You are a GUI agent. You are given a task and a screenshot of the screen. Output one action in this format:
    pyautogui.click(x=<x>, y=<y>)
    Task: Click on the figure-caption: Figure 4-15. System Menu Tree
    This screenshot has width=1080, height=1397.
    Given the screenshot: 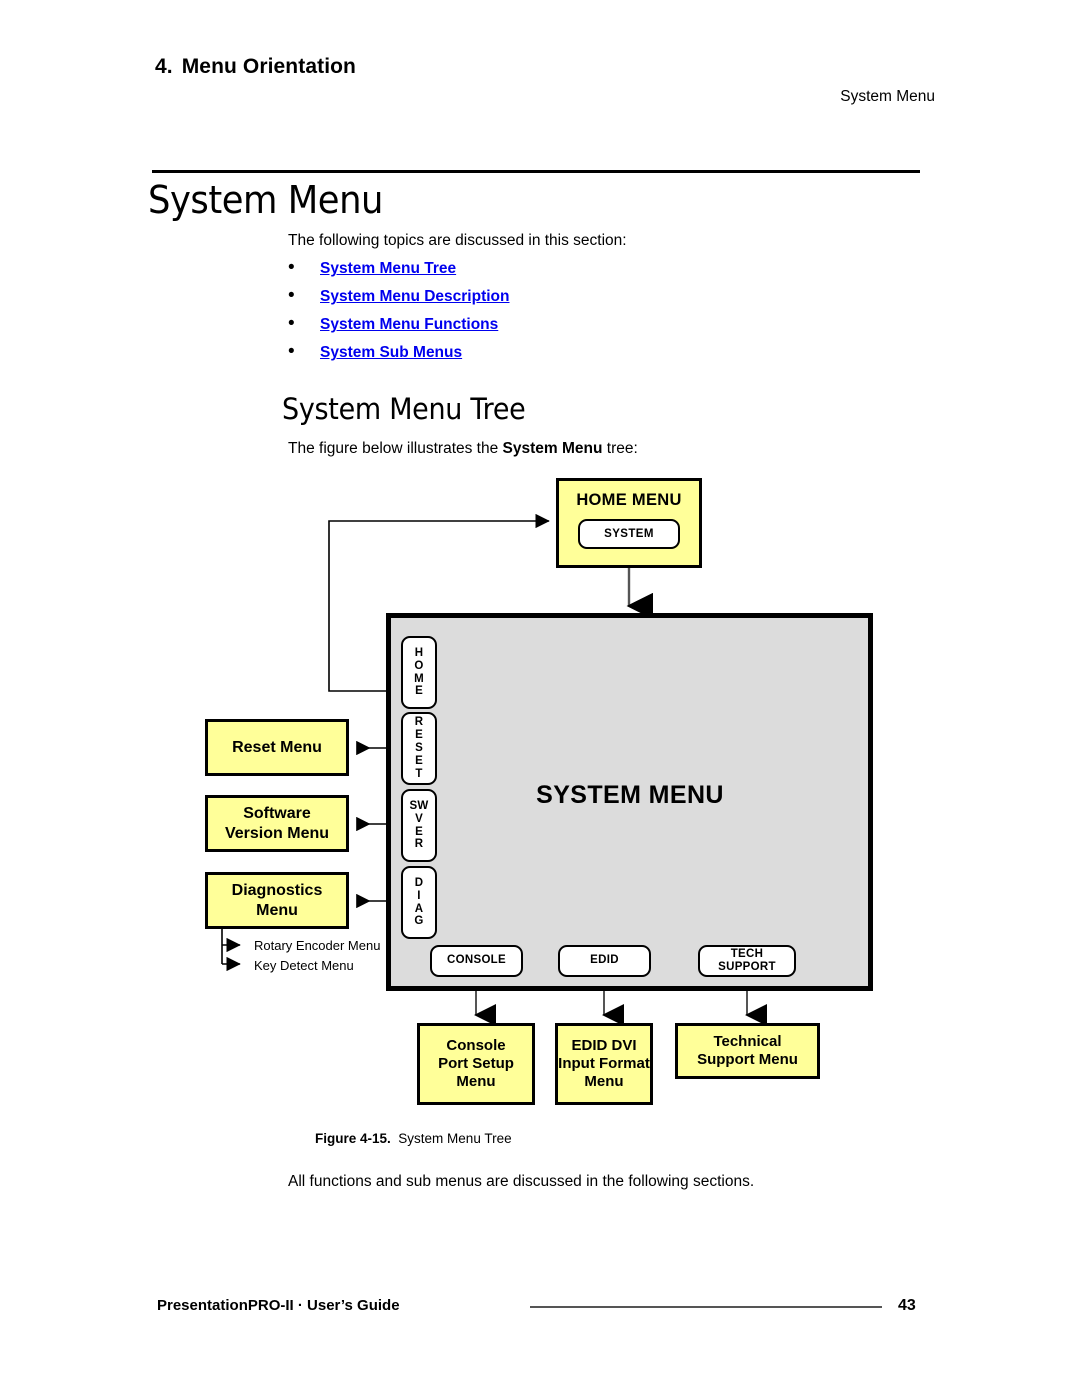 What is the action you would take?
    pyautogui.click(x=413, y=1138)
    